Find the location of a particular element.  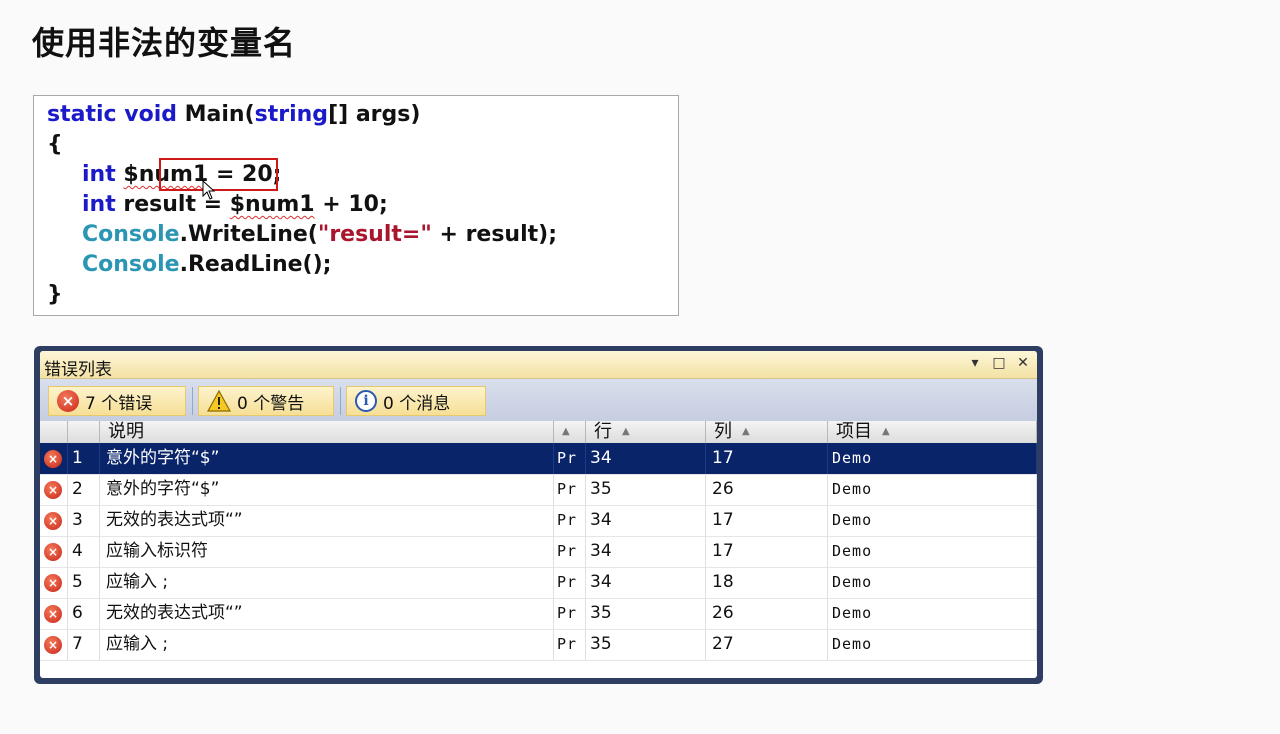

header-description: 说明 is located at coordinates (327, 432).